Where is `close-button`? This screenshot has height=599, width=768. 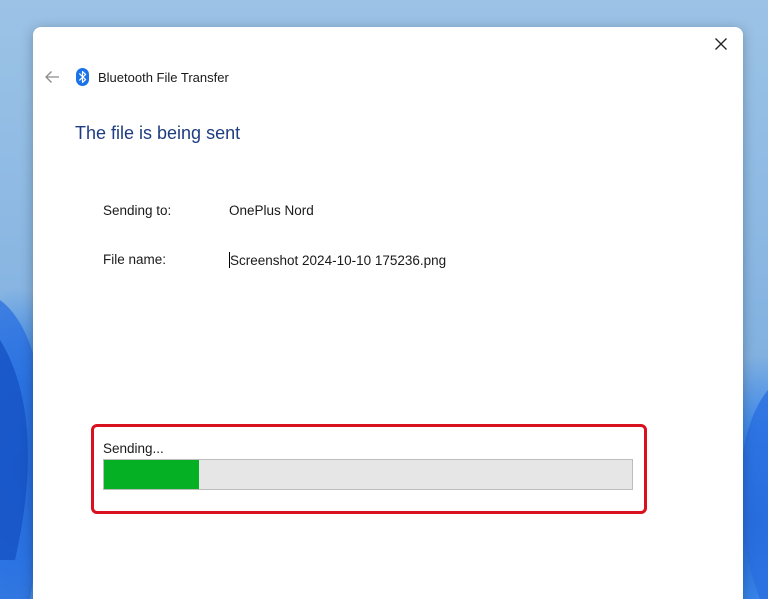
close-button is located at coordinates (721, 44).